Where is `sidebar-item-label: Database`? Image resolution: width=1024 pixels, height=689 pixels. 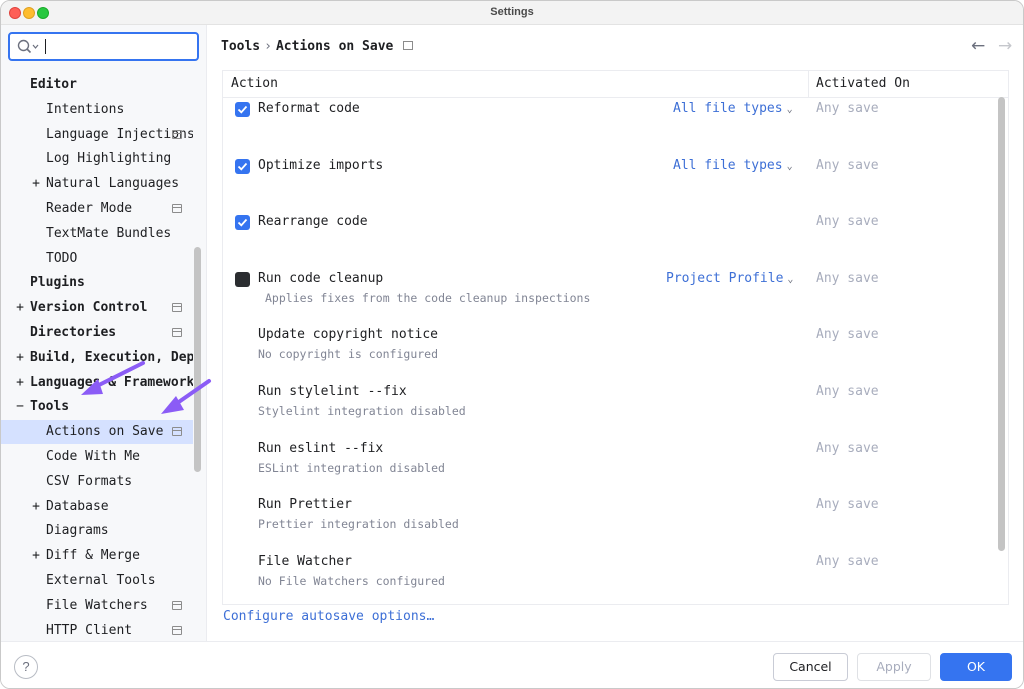
sidebar-item-label: Database is located at coordinates (77, 506).